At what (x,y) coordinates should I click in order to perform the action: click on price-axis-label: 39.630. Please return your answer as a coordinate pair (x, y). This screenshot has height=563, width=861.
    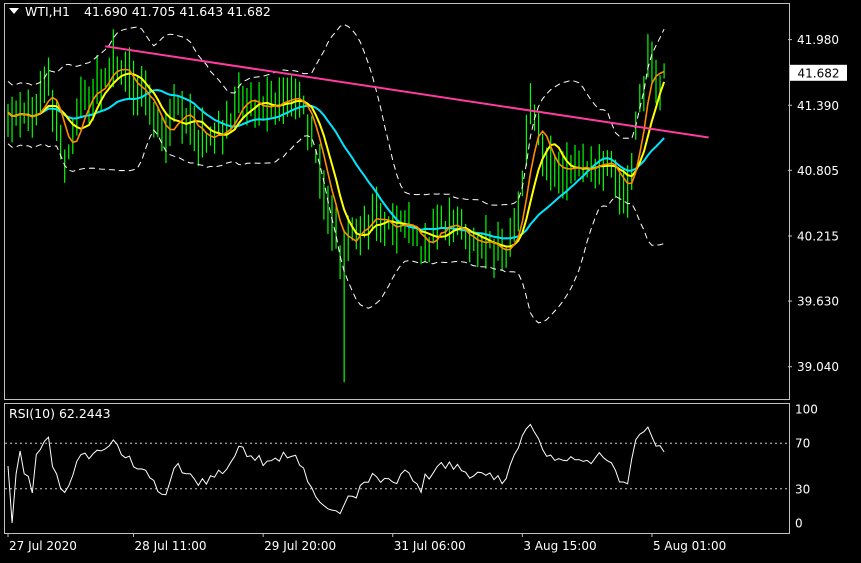
    Looking at the image, I should click on (818, 302).